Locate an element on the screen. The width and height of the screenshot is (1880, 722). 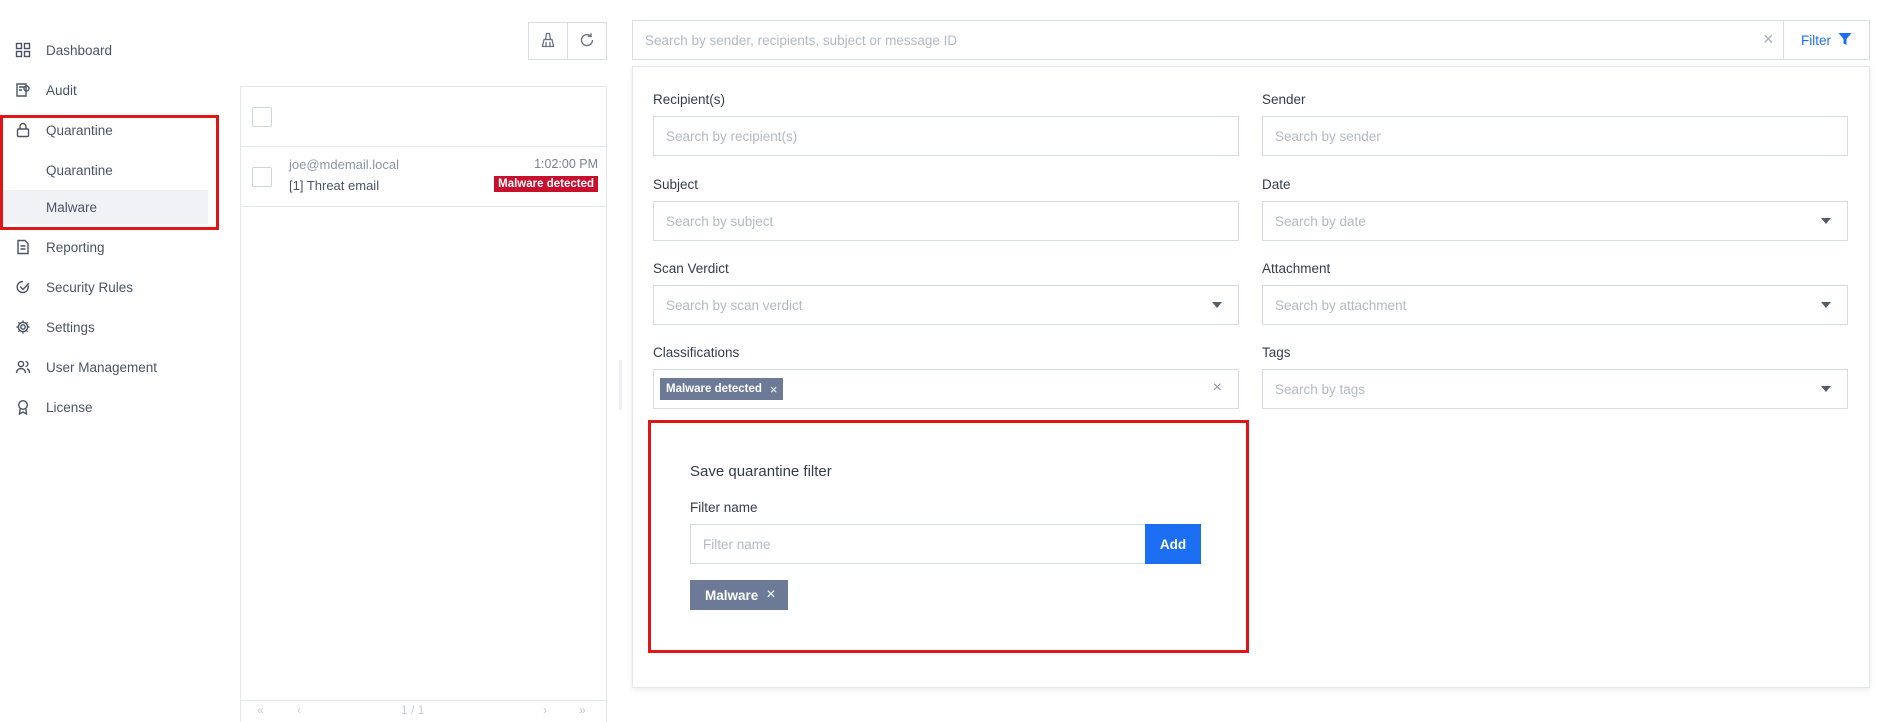
filter-name-field is located at coordinates (918, 544).